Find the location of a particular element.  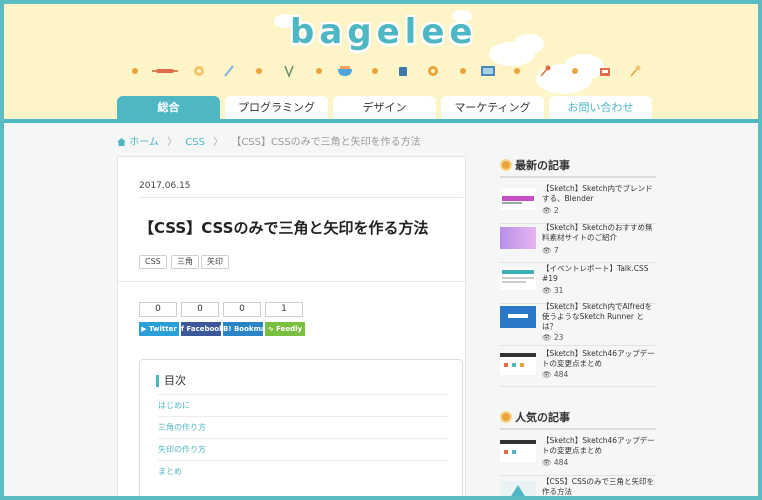

post-view-count: 2 is located at coordinates (556, 210).